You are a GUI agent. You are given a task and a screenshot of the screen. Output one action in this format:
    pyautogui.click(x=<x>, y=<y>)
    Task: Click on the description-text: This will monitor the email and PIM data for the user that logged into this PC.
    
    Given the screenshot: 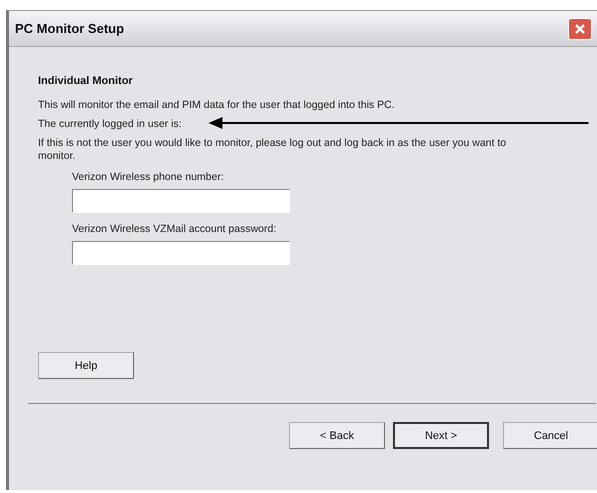 What is the action you would take?
    pyautogui.click(x=216, y=105)
    